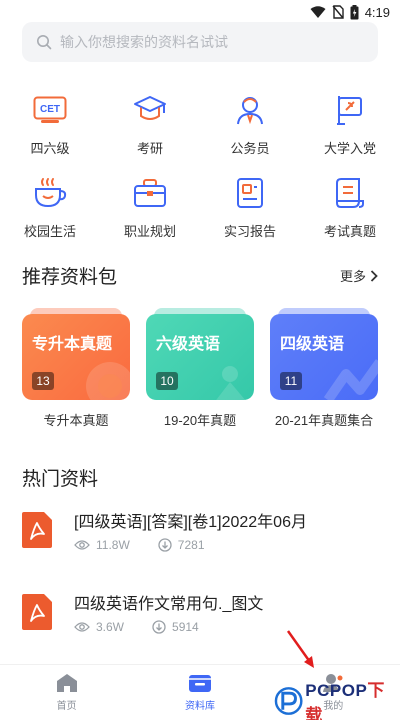 The image size is (400, 720). What do you see at coordinates (150, 124) in the screenshot?
I see `category-kaoyan: 考研` at bounding box center [150, 124].